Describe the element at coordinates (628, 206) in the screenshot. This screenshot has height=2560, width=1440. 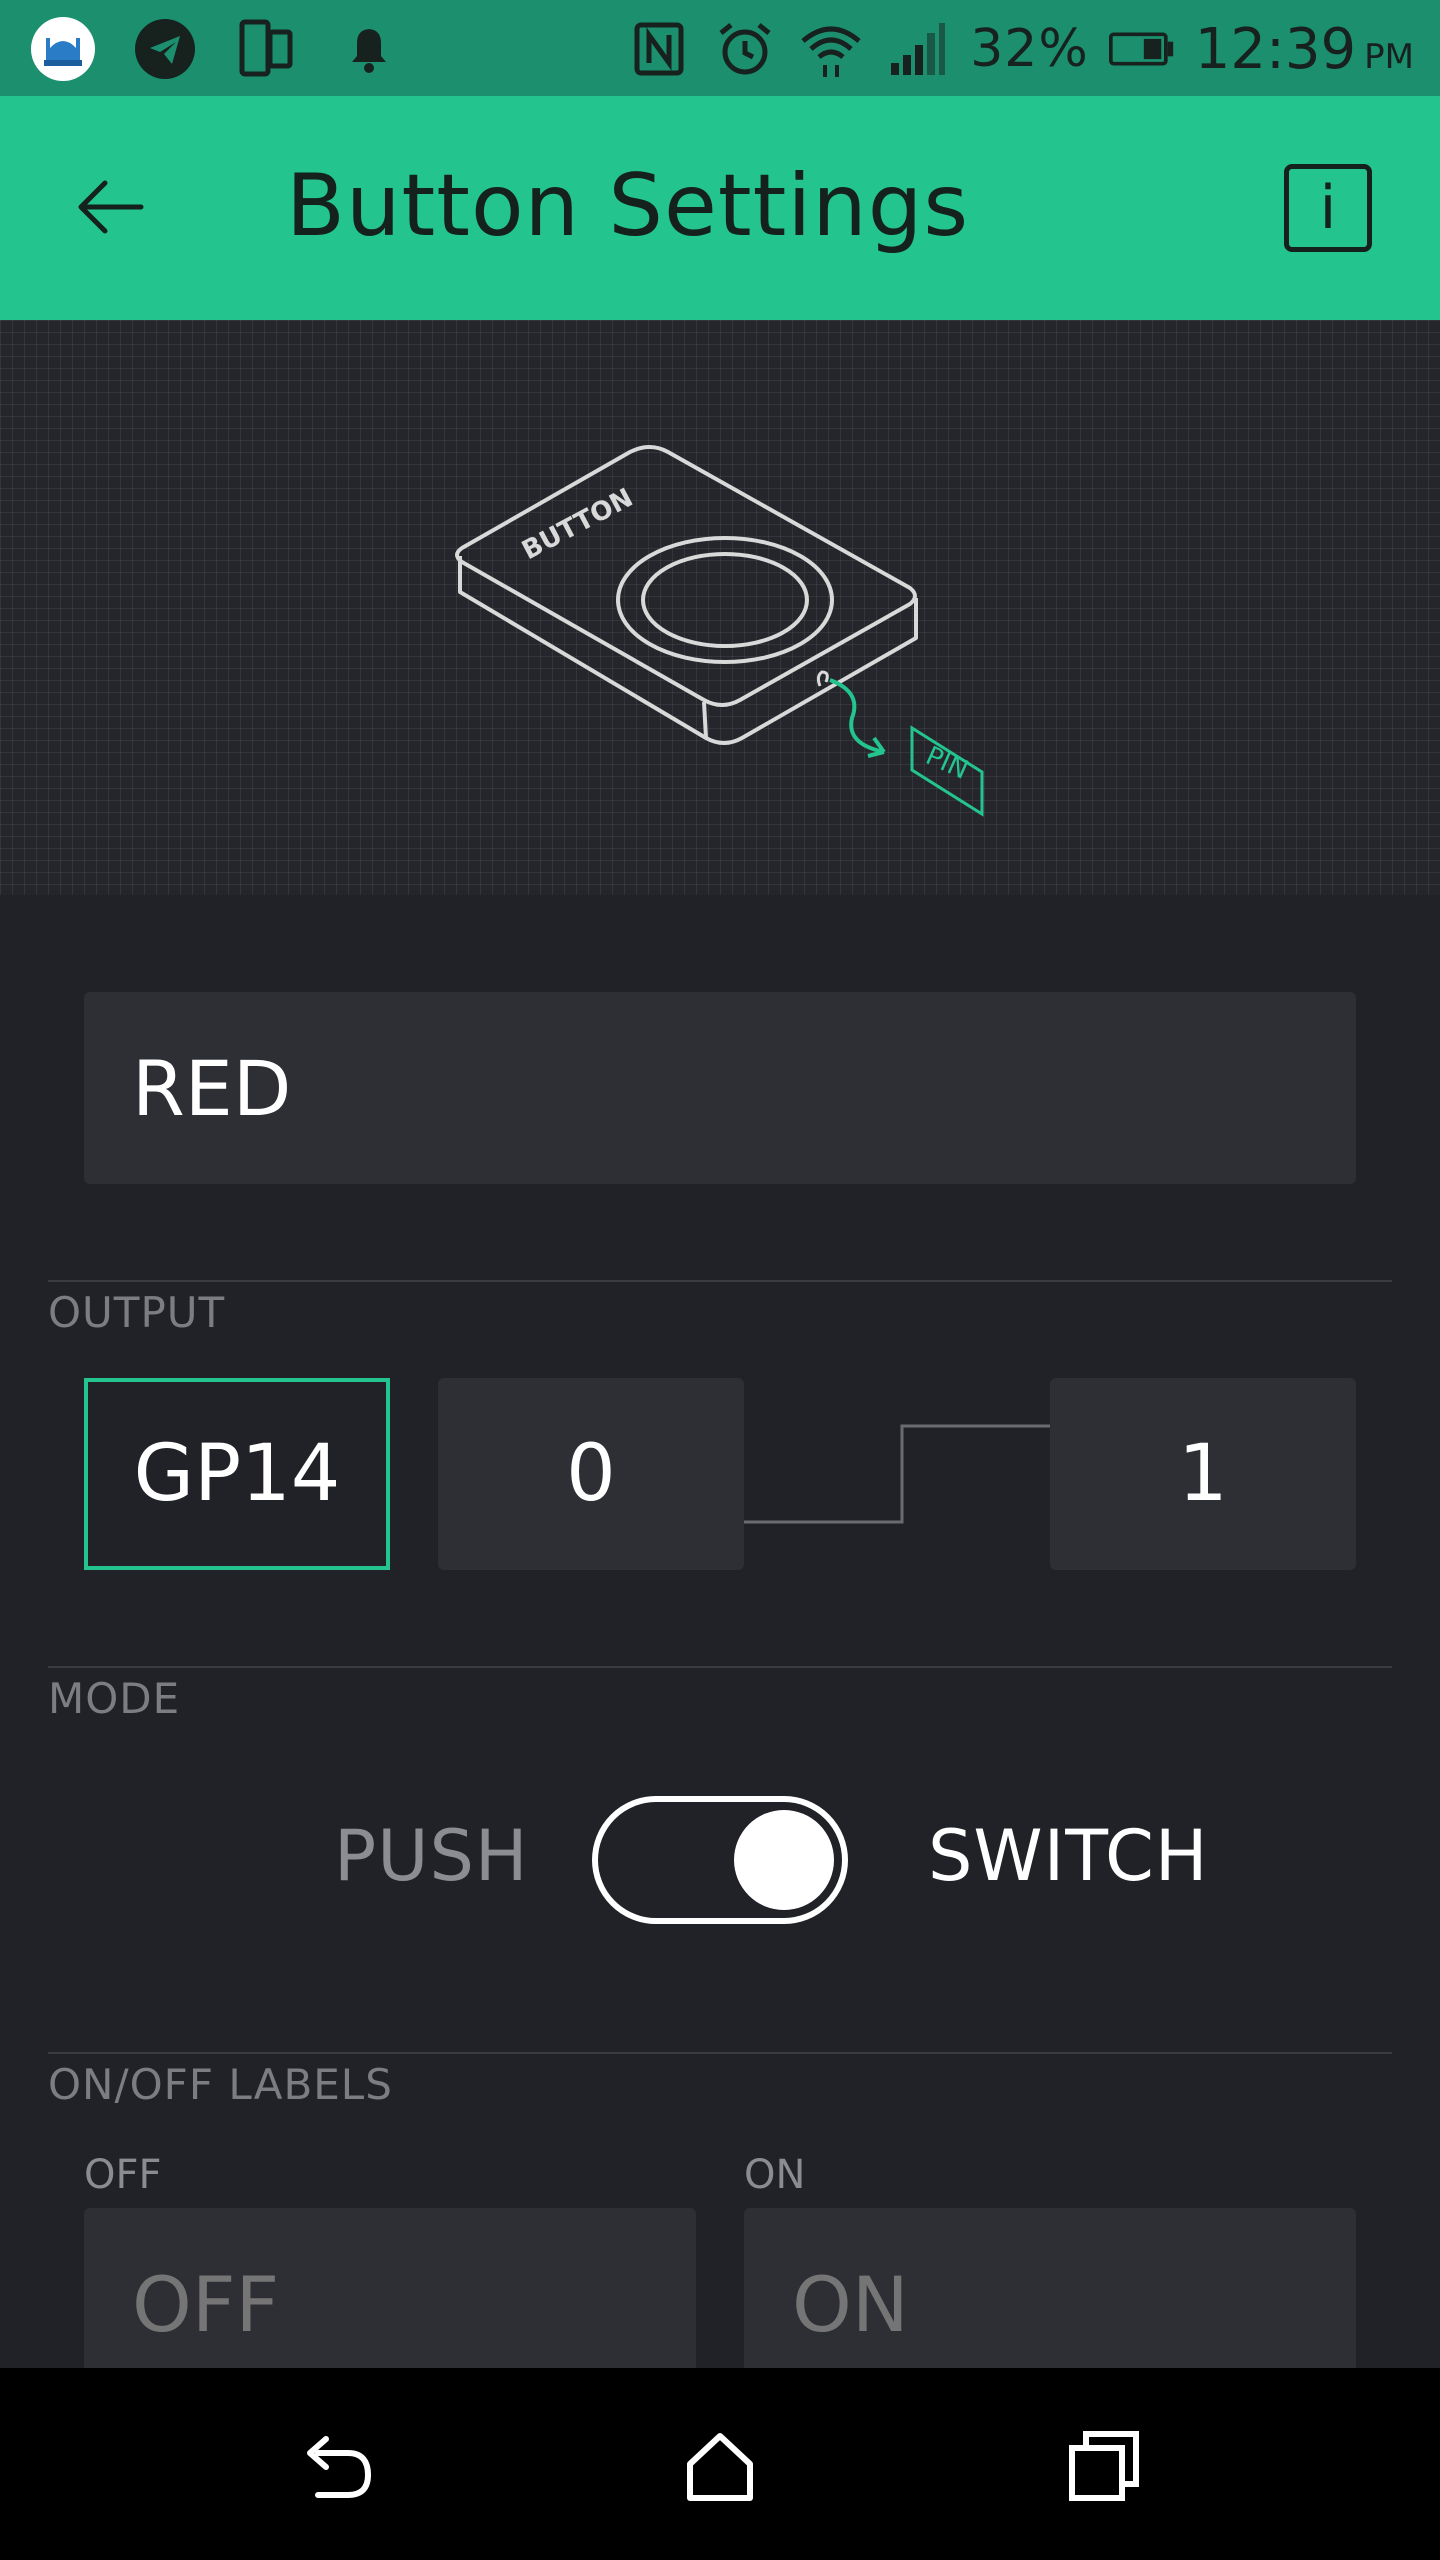
I see `page-title: Button Settings` at that location.